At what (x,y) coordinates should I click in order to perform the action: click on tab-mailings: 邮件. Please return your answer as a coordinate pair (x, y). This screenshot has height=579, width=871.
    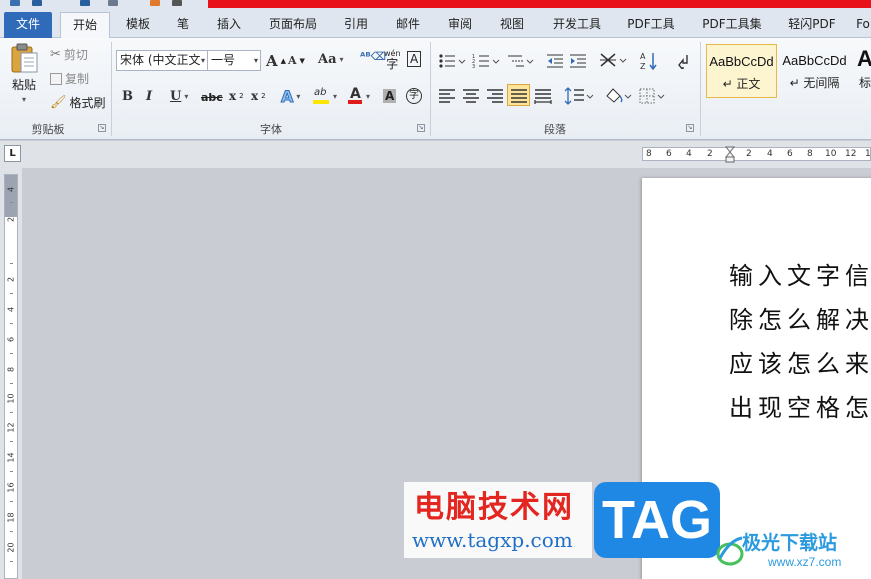
    Looking at the image, I should click on (408, 25).